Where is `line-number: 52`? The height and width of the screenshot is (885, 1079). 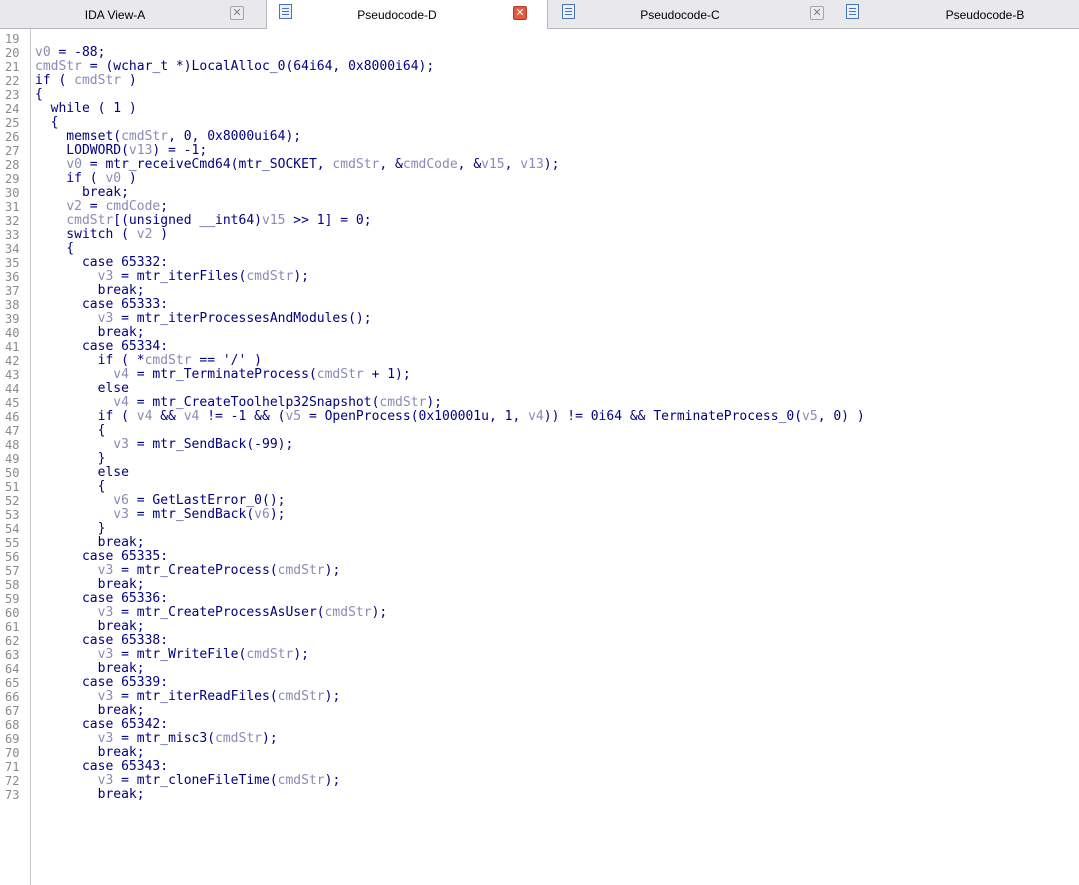
line-number: 52 is located at coordinates (12, 501).